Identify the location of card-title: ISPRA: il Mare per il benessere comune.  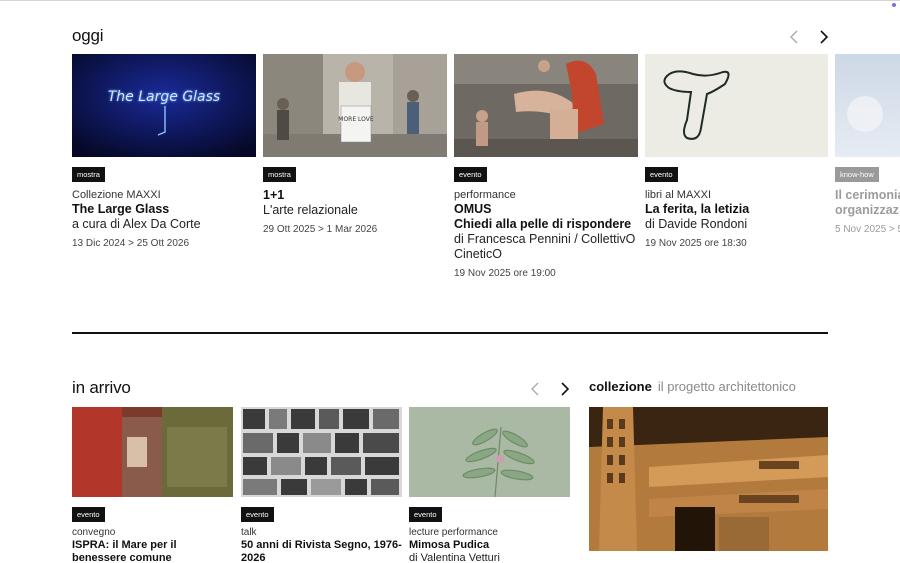
(152, 551).